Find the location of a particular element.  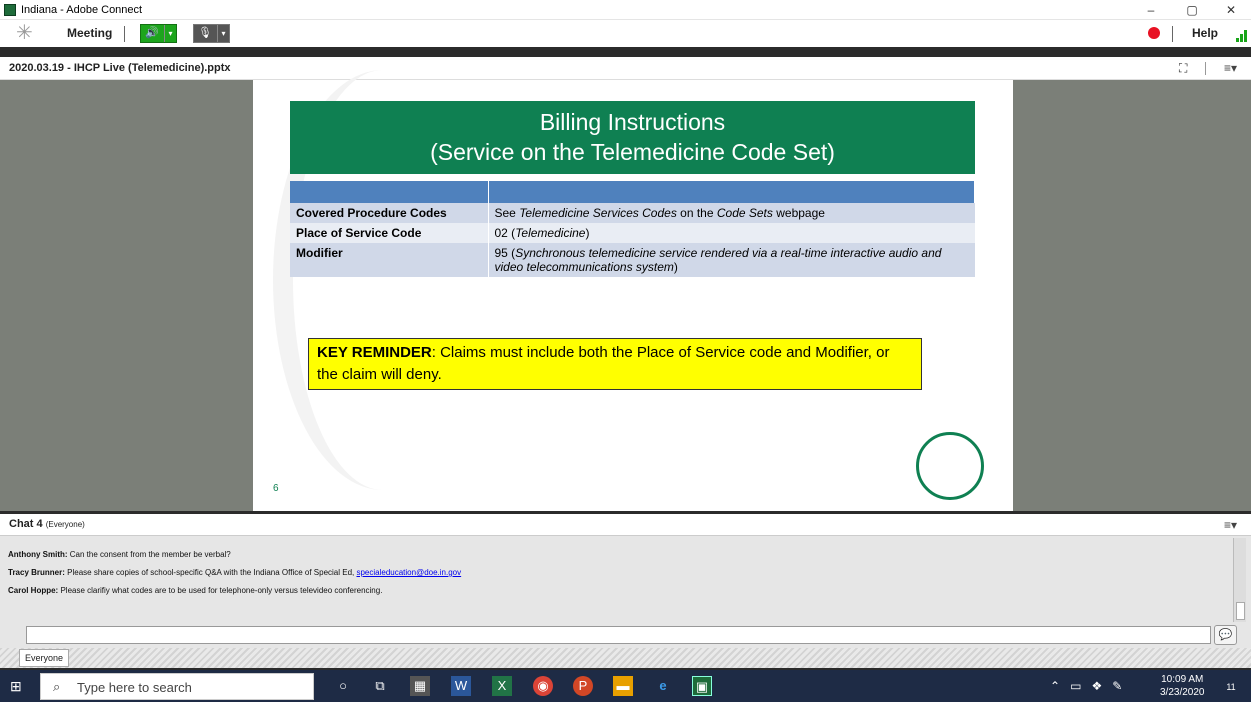

chat-input is located at coordinates (618, 635).